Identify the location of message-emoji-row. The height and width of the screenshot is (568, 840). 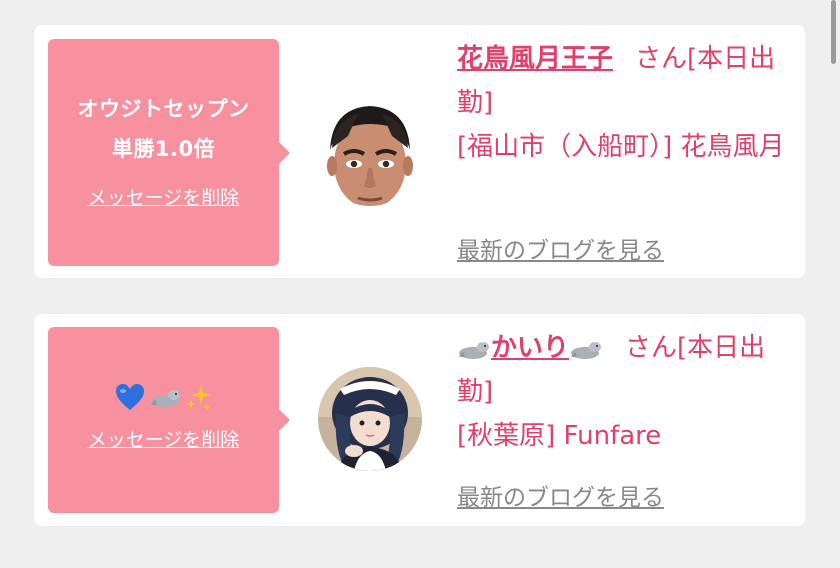
(163, 397).